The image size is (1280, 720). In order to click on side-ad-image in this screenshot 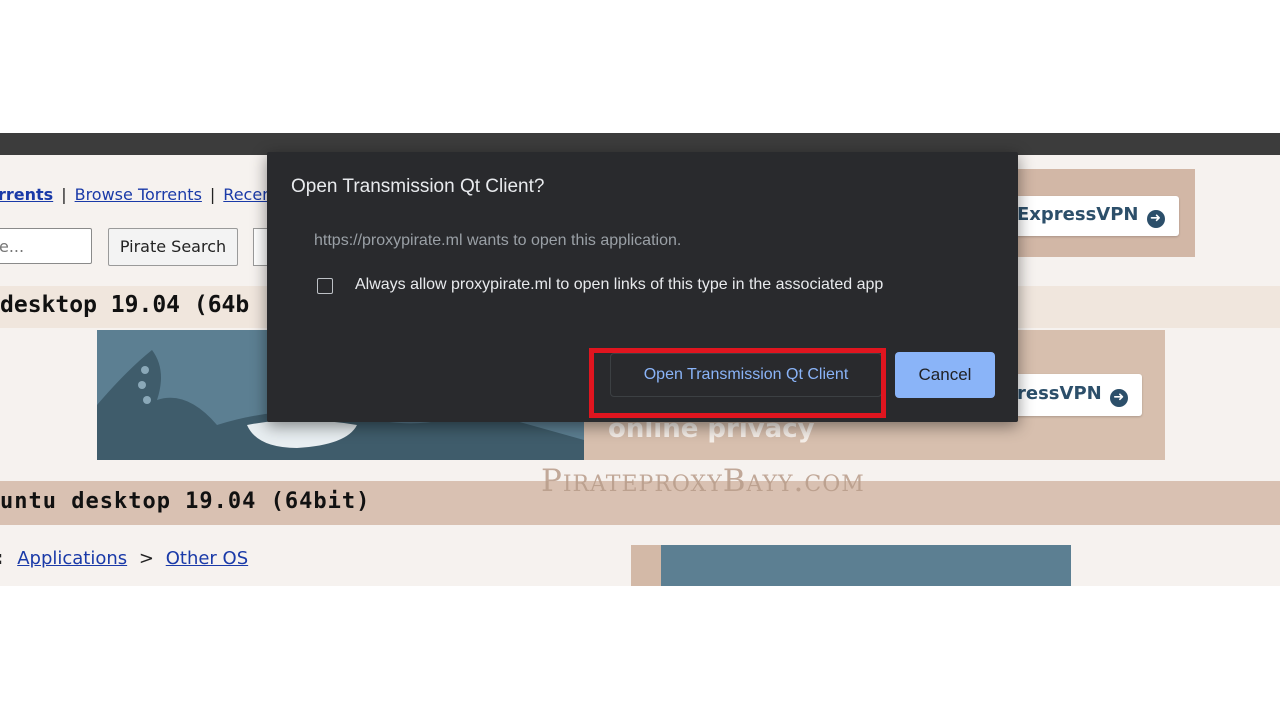, I will do `click(866, 565)`.